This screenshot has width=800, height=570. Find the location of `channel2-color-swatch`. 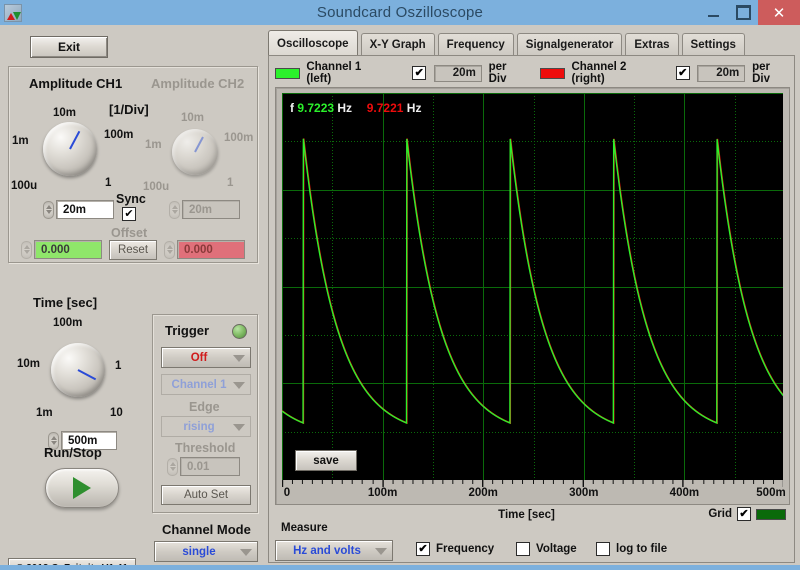

channel2-color-swatch is located at coordinates (553, 73).